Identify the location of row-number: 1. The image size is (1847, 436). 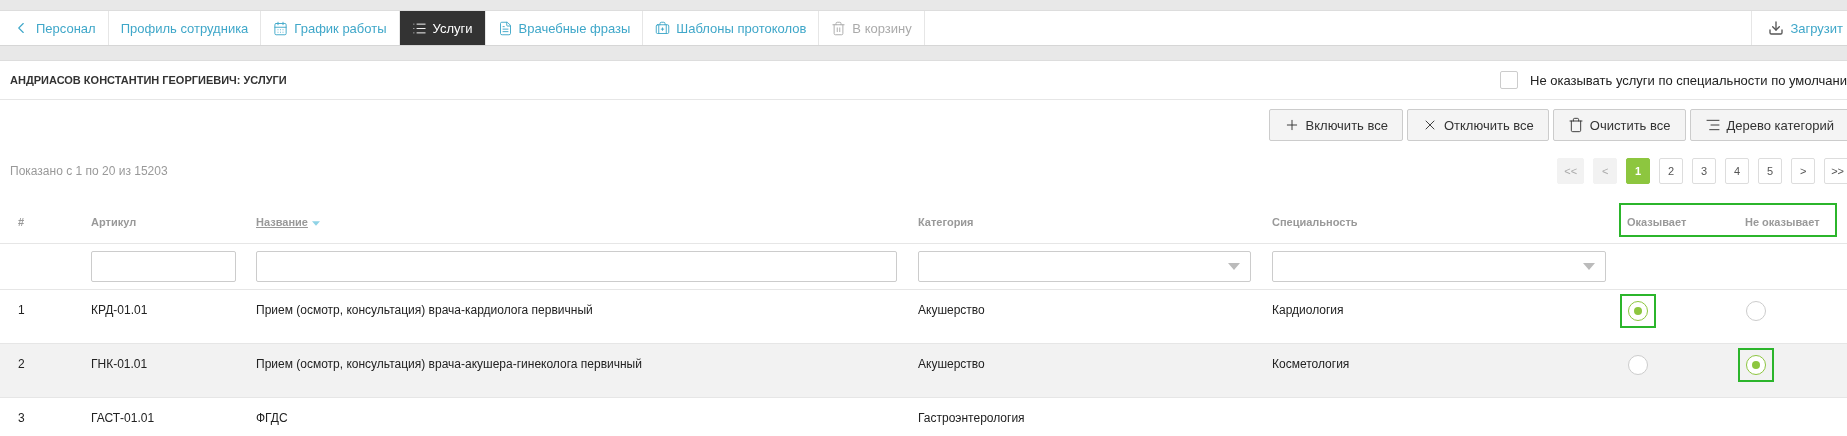
(21, 309).